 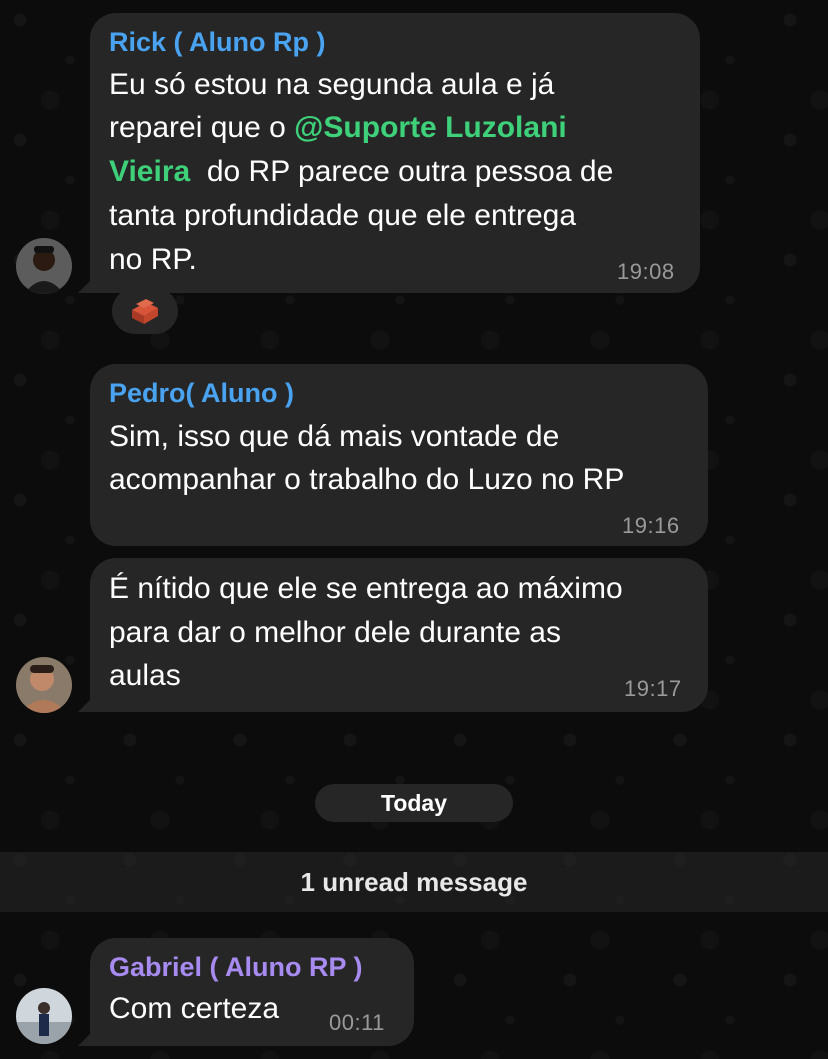 What do you see at coordinates (402, 171) in the screenshot?
I see `message-text-segment: do RP parece outra pessoa de` at bounding box center [402, 171].